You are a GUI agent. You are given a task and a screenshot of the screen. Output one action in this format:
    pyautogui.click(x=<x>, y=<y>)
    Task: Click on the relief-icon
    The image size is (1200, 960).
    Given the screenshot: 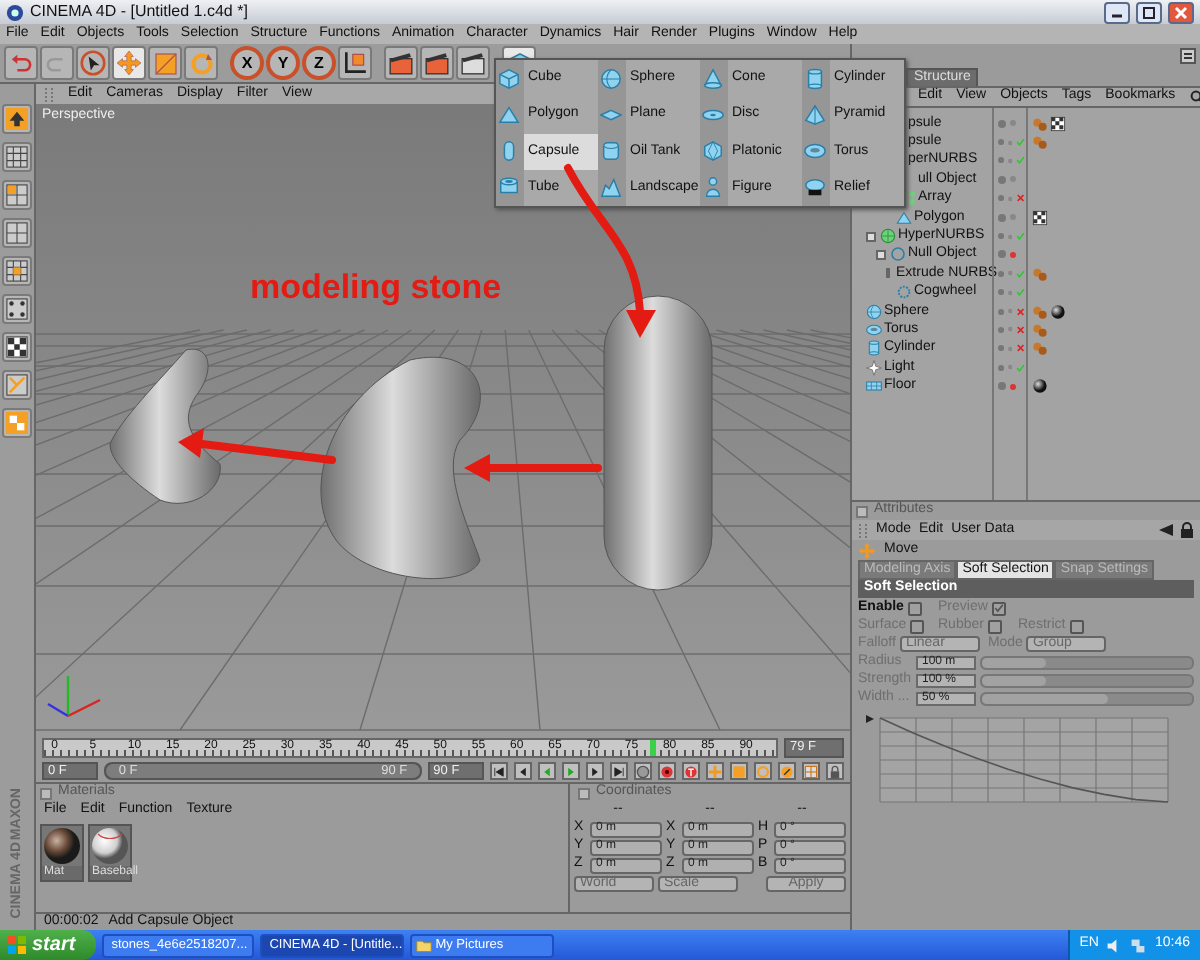 What is the action you would take?
    pyautogui.click(x=815, y=187)
    